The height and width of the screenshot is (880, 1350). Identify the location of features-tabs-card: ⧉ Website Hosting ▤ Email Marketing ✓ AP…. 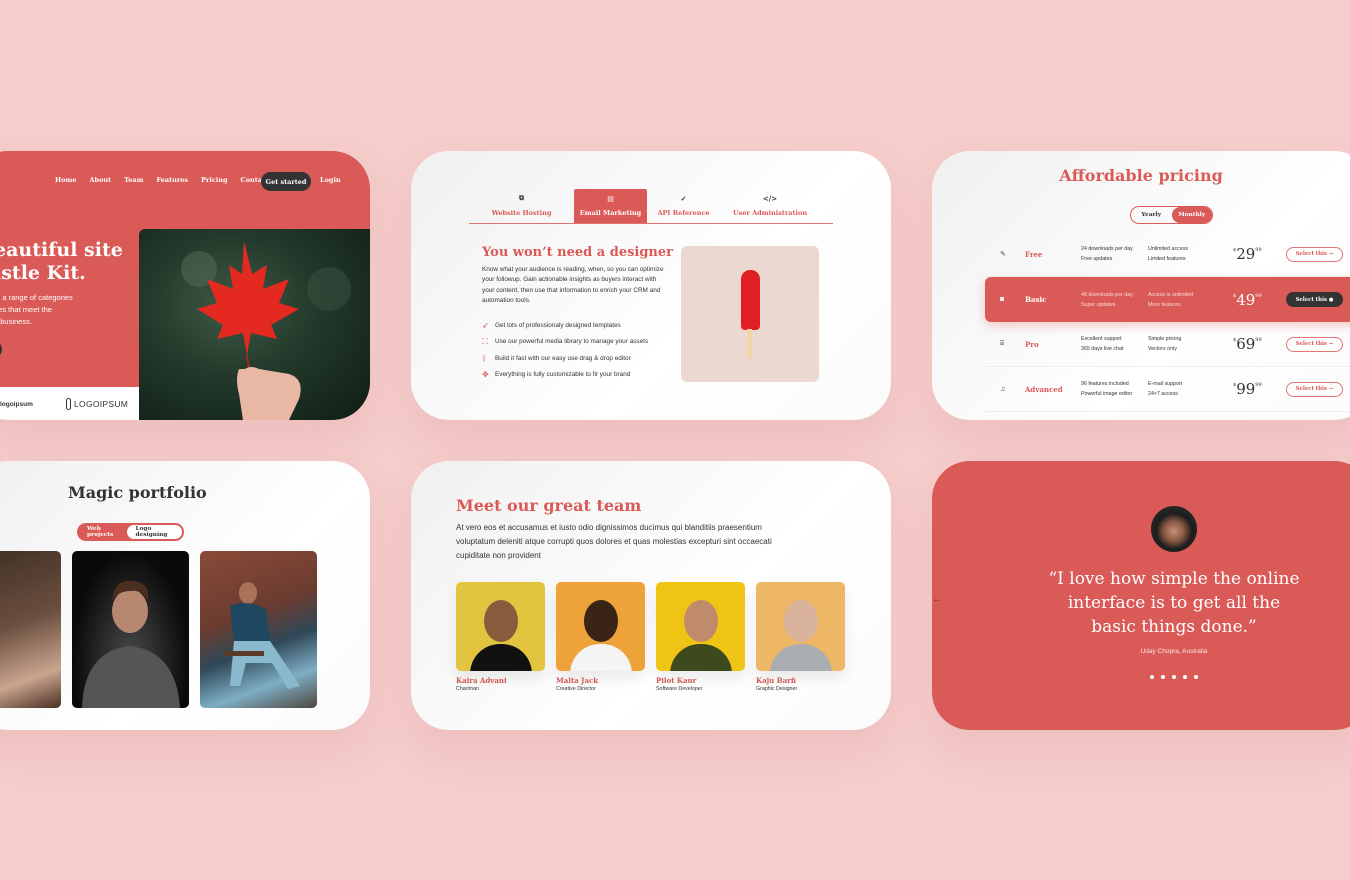
(651, 285).